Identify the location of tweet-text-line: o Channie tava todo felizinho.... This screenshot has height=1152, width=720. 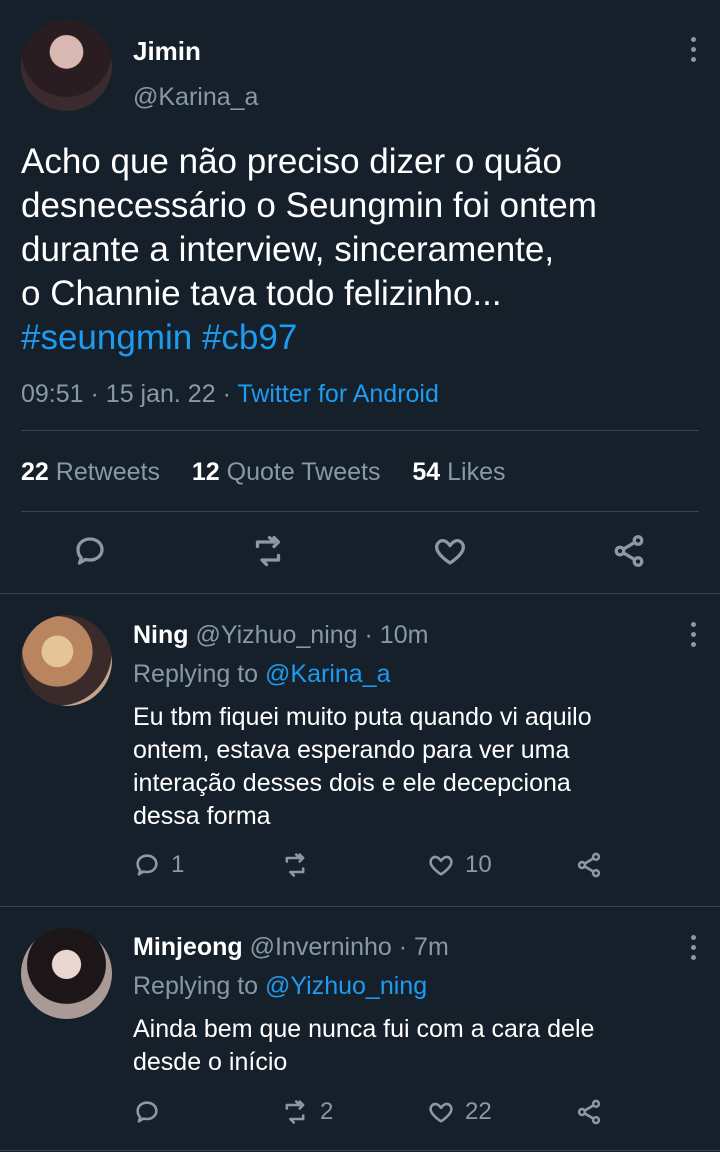
(261, 293).